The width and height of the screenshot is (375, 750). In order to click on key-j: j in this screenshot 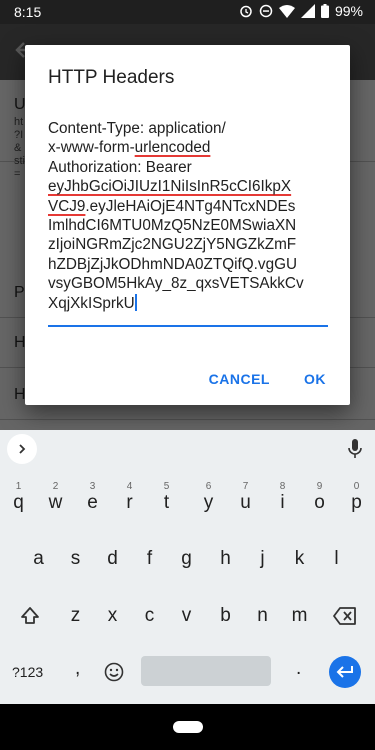, I will do `click(262, 558)`.